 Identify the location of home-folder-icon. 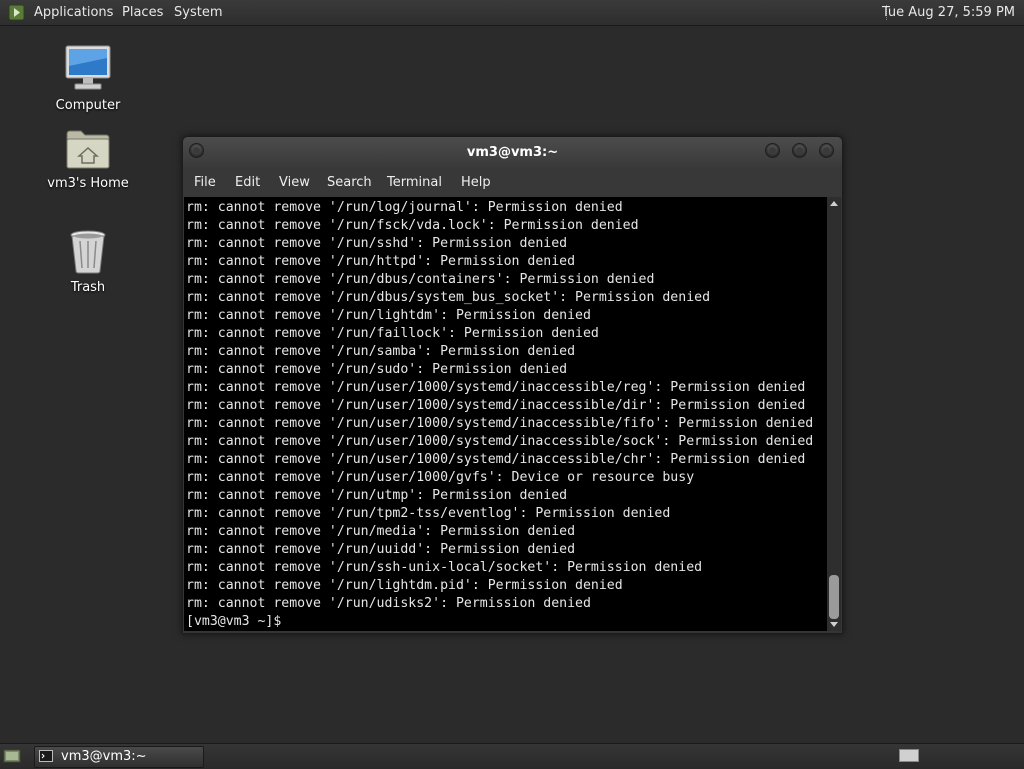
(88, 149).